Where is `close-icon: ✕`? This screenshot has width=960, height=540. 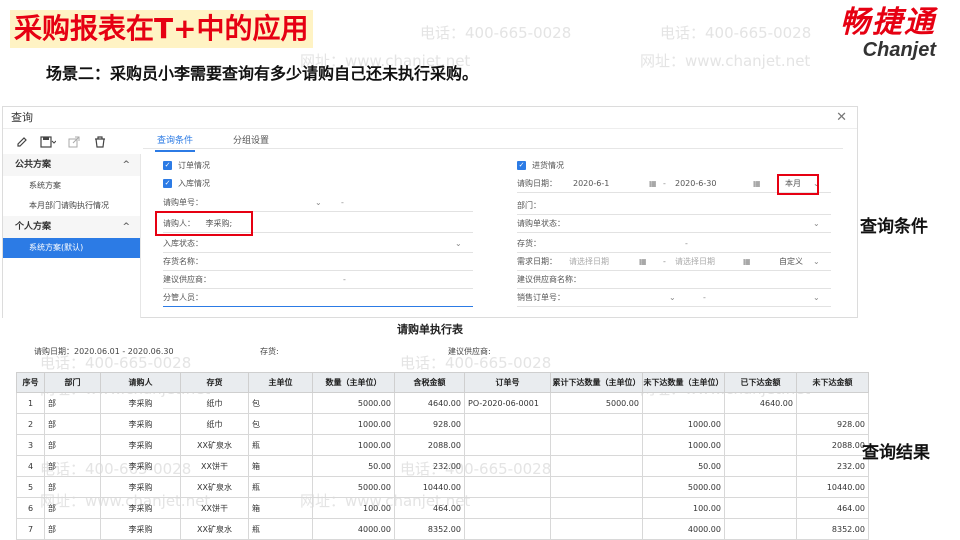
close-icon: ✕ is located at coordinates (841, 118).